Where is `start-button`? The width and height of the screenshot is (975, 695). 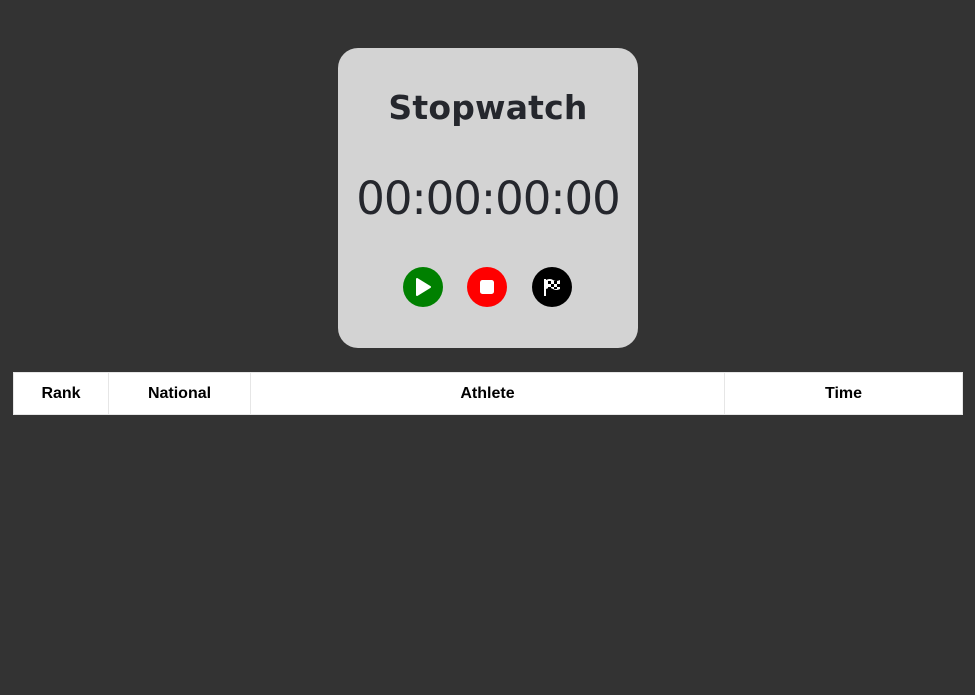
start-button is located at coordinates (423, 287).